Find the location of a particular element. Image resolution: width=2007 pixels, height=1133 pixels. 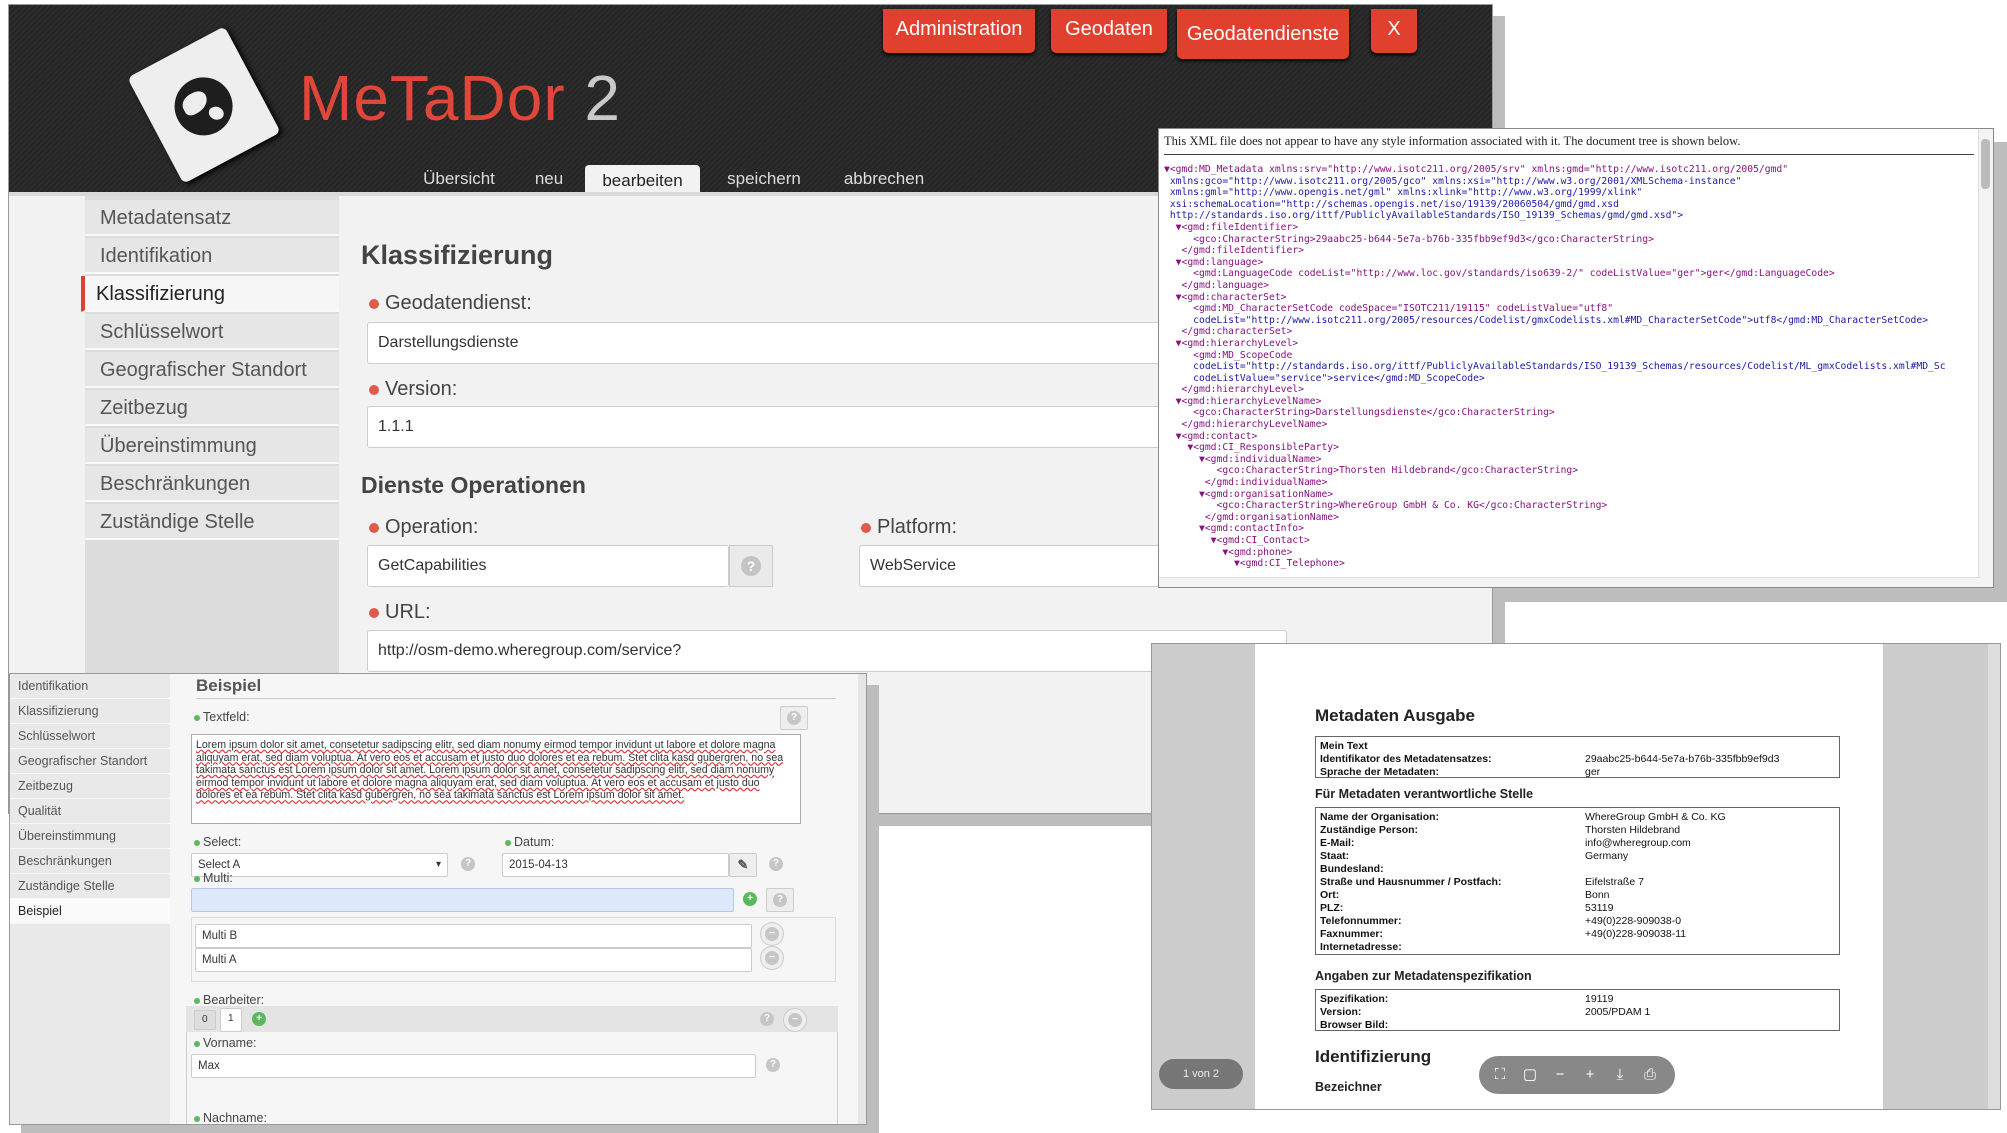

textfeld-help-button: ? is located at coordinates (794, 718).